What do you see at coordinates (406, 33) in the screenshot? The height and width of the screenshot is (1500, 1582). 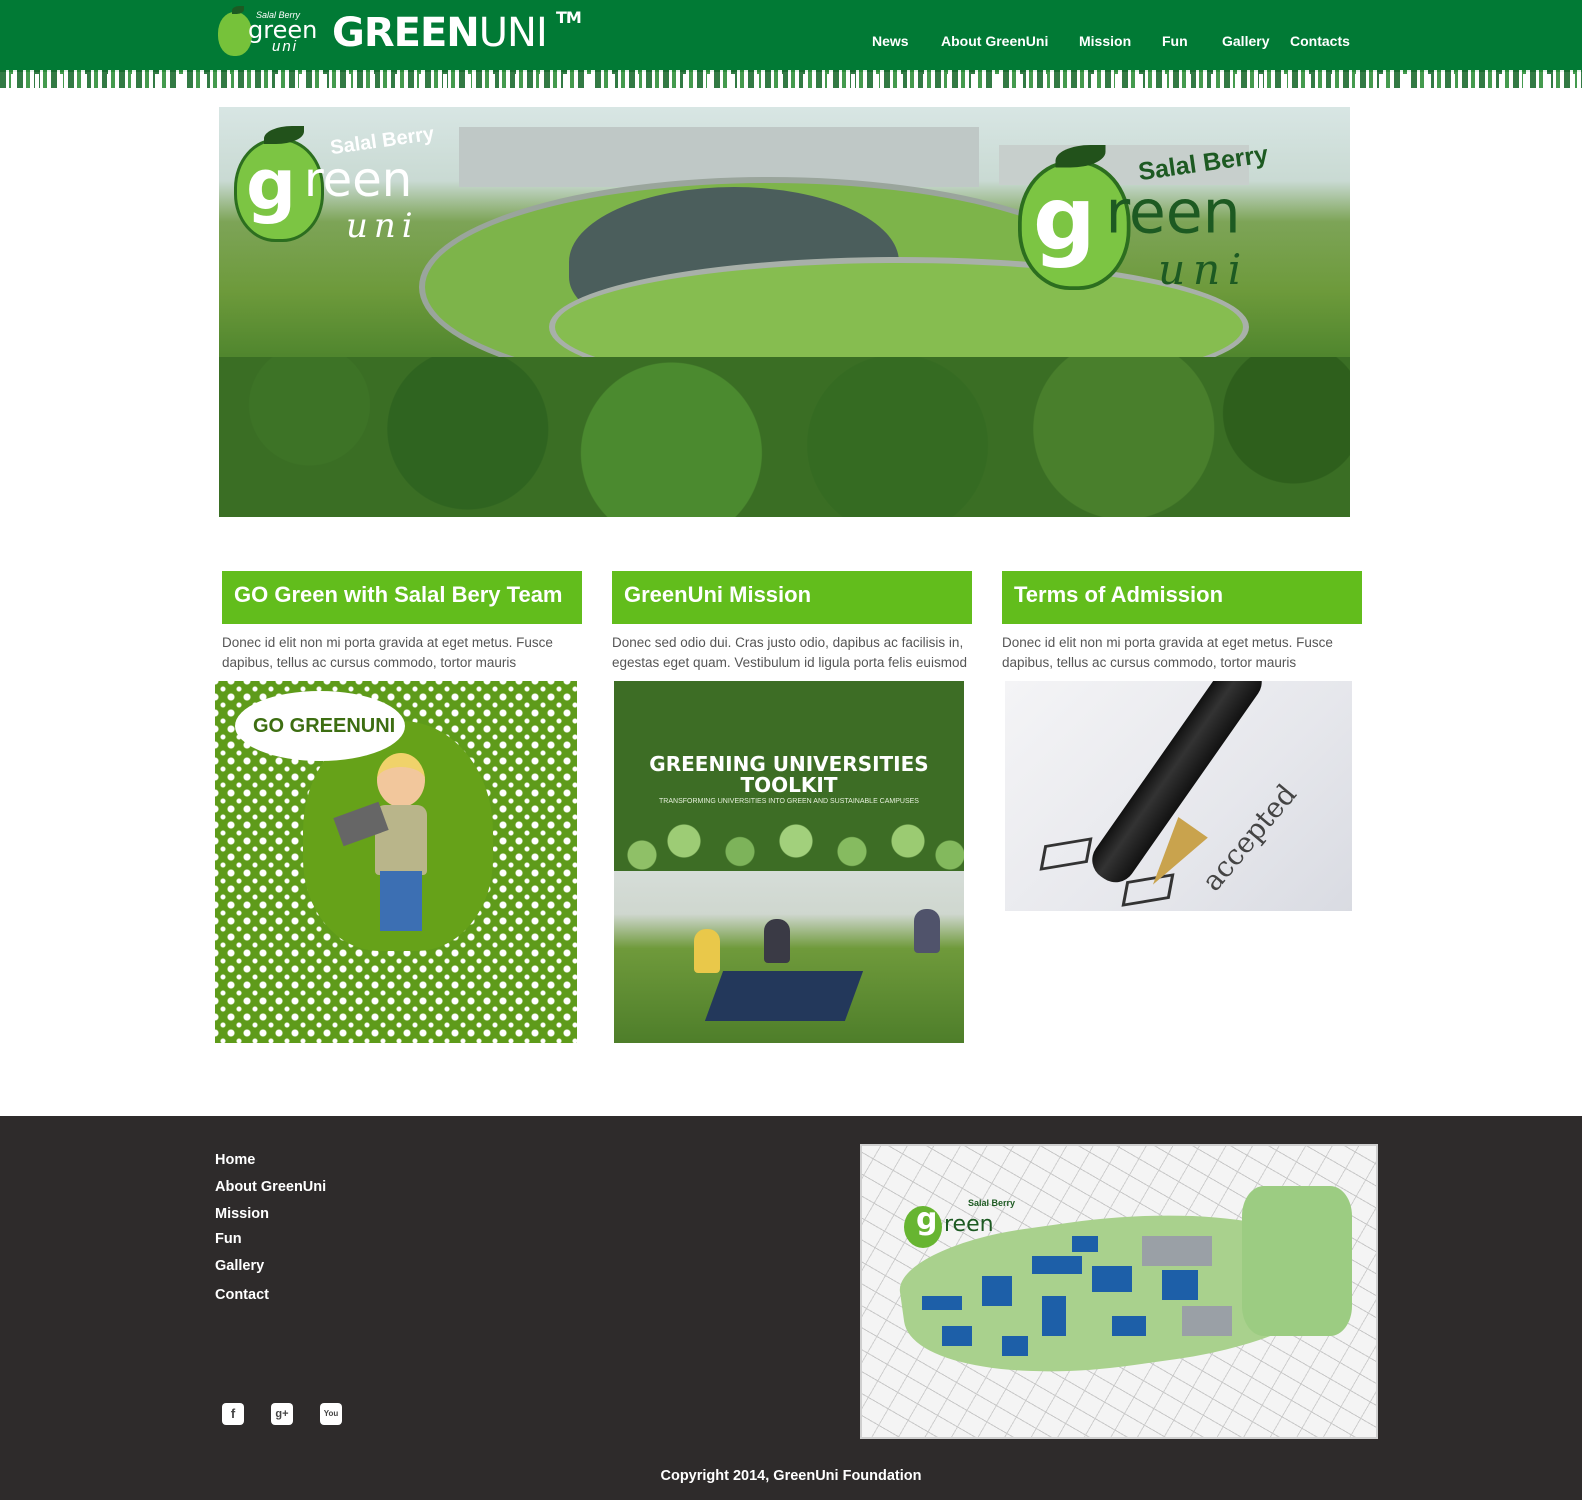 I see `brand-bold: GREEN` at bounding box center [406, 33].